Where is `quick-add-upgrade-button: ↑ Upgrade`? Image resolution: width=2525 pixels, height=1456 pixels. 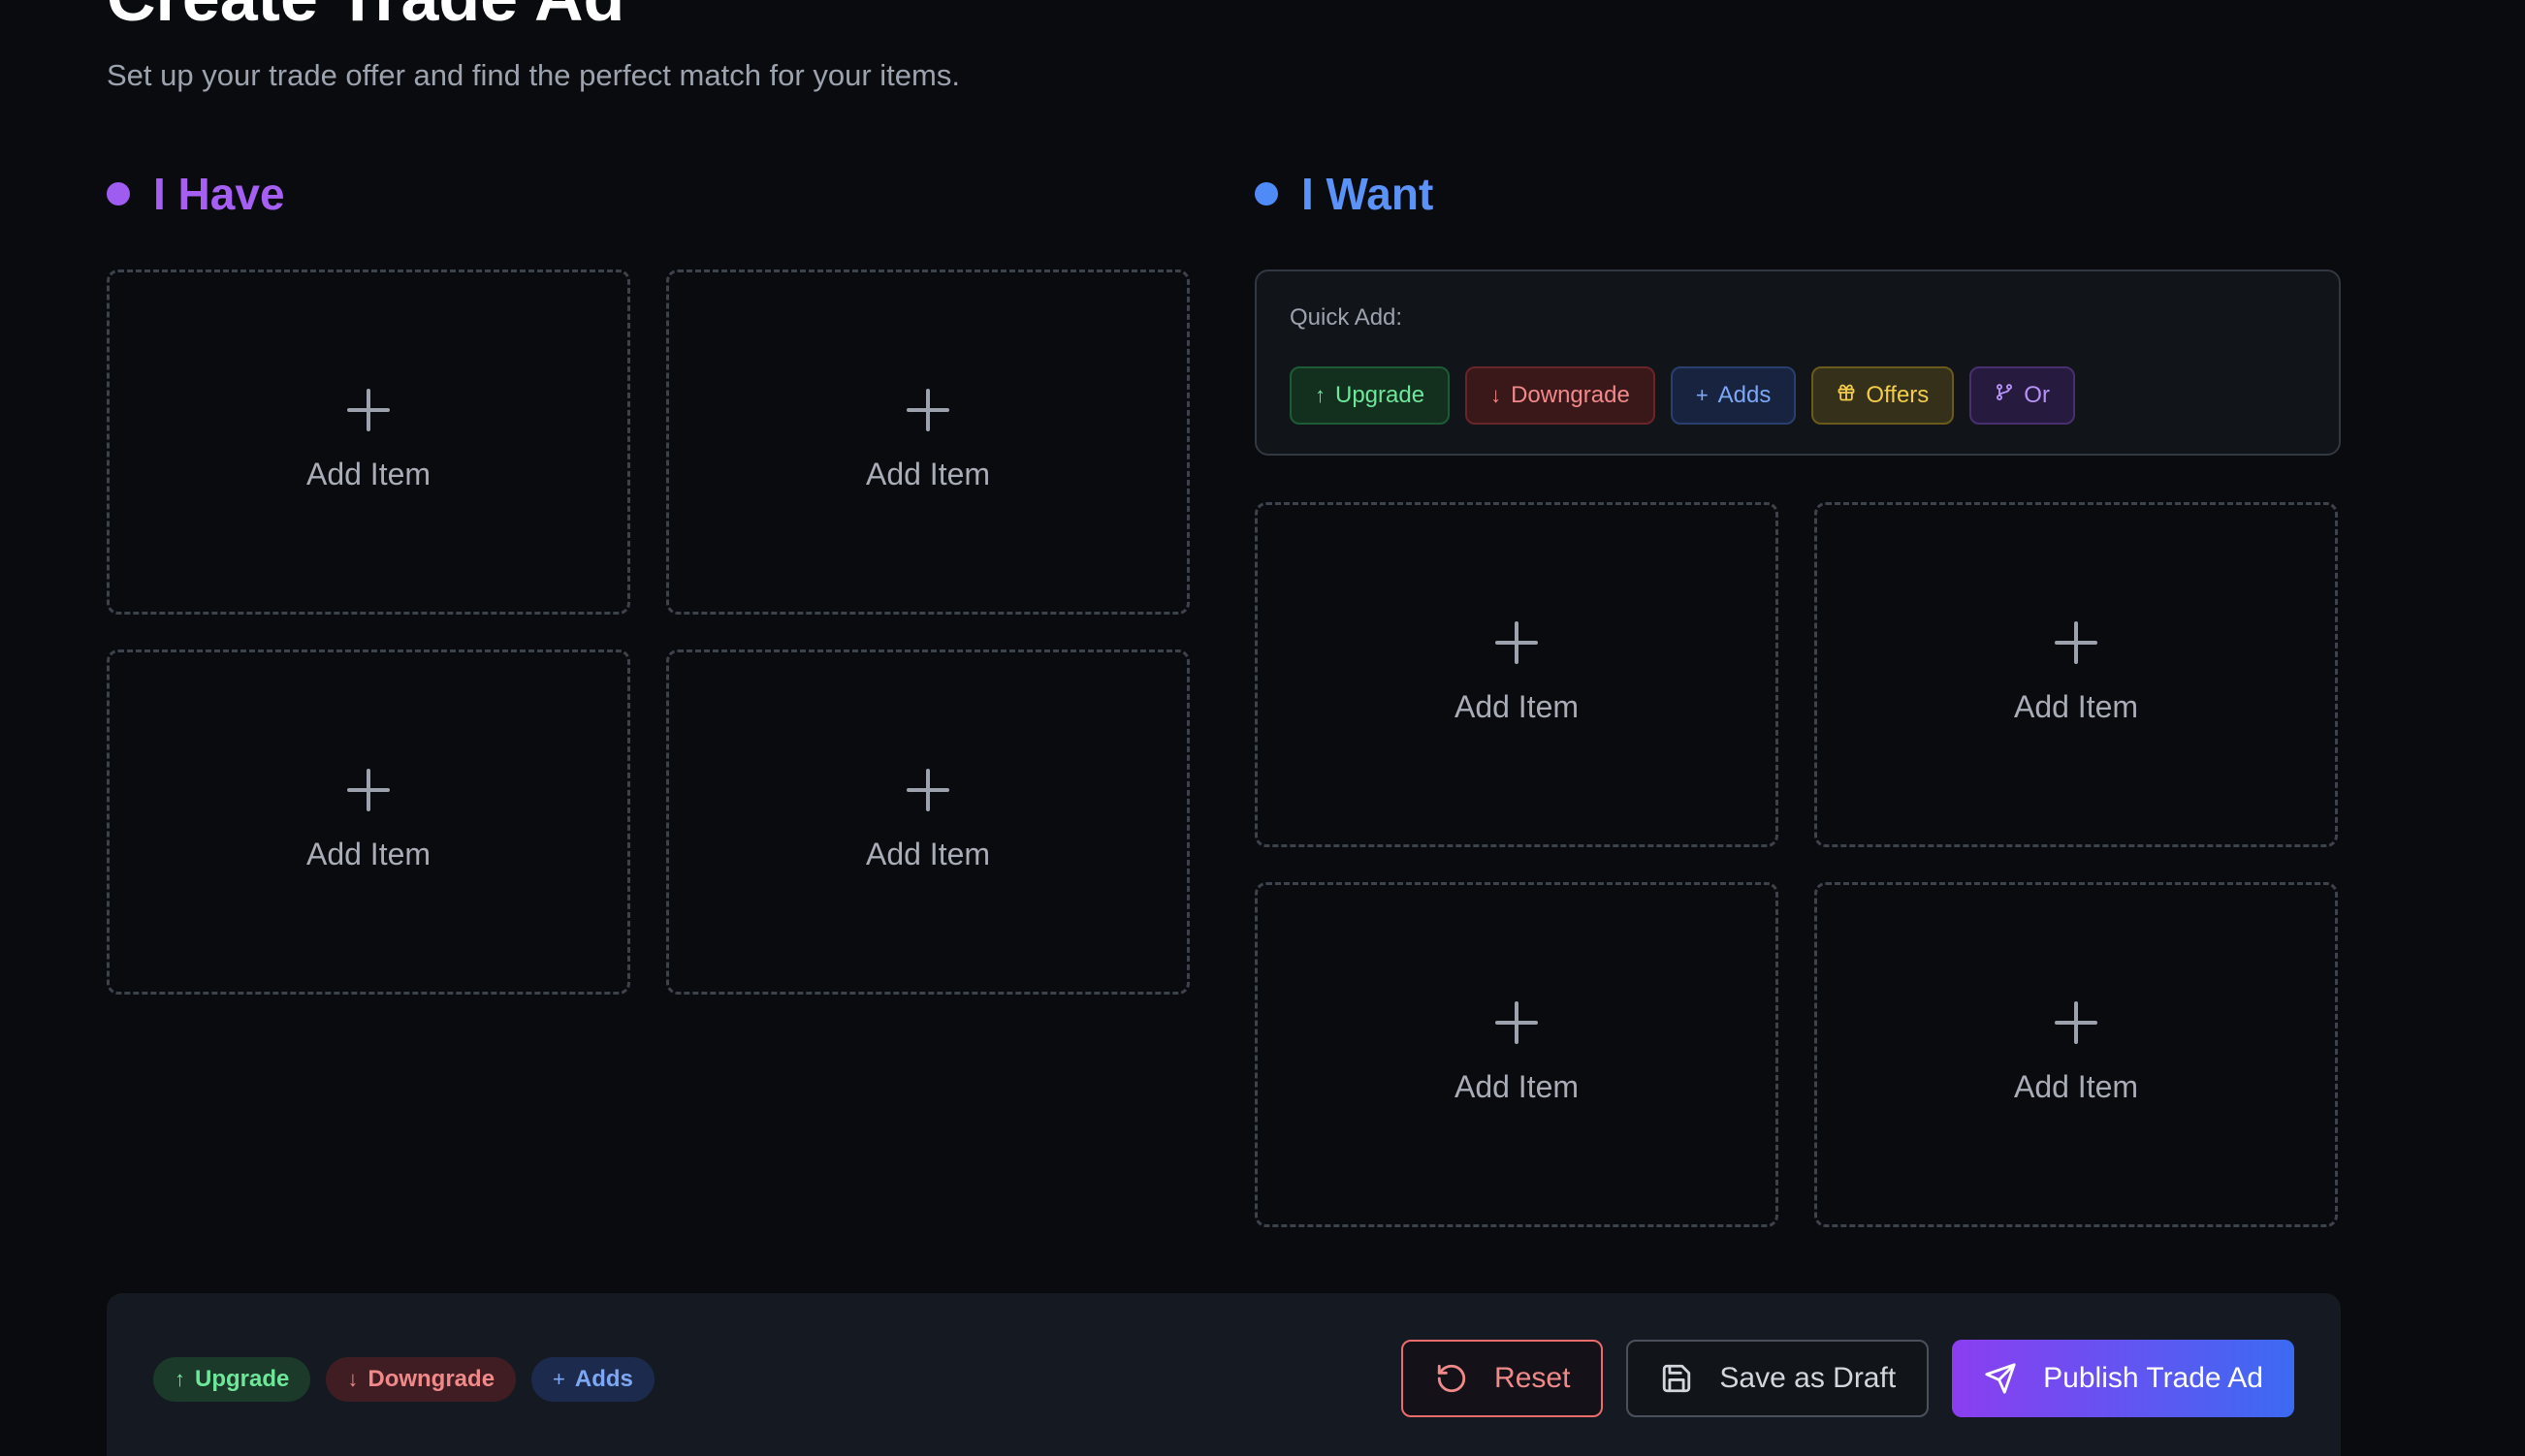
quick-add-upgrade-button: ↑ Upgrade is located at coordinates (1371, 396).